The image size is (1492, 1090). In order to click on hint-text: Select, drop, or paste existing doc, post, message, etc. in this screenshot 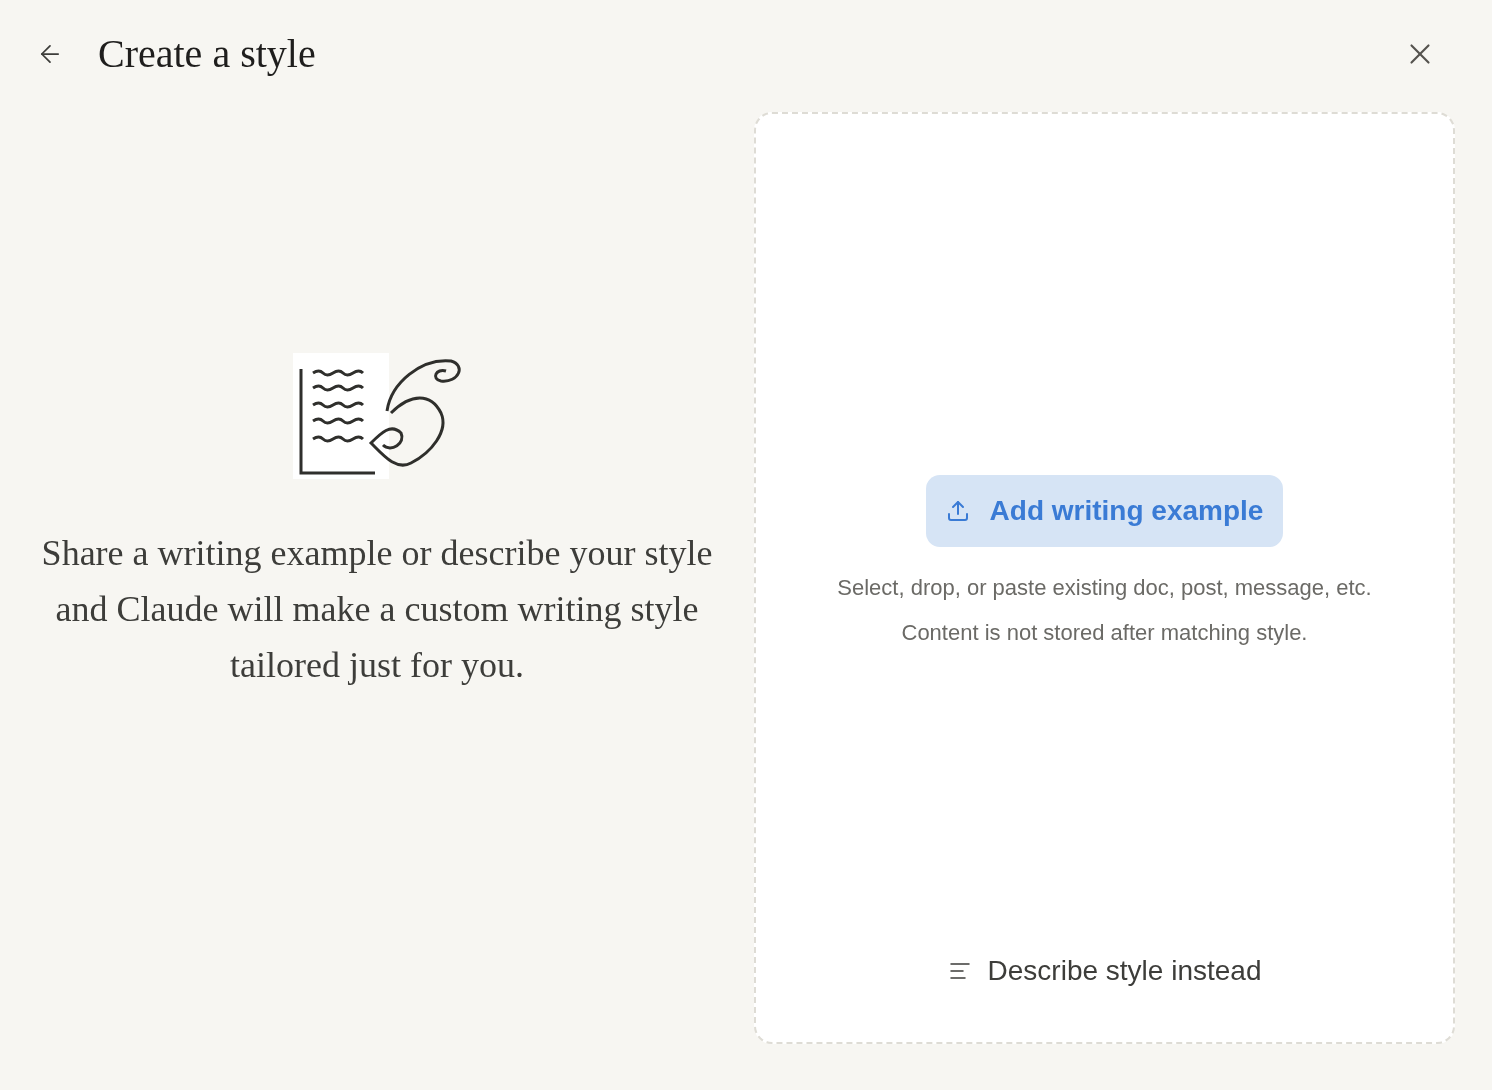, I will do `click(1104, 588)`.